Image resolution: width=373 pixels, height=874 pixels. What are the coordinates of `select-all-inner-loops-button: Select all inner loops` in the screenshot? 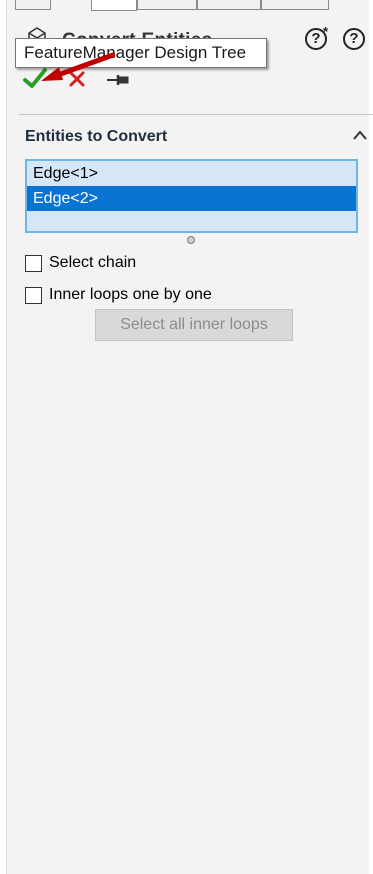 It's located at (194, 325).